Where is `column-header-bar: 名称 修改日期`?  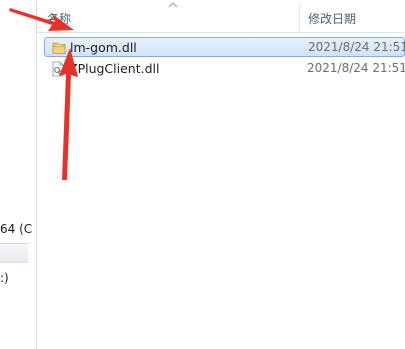
column-header-bar: 名称 修改日期 is located at coordinates (221, 16).